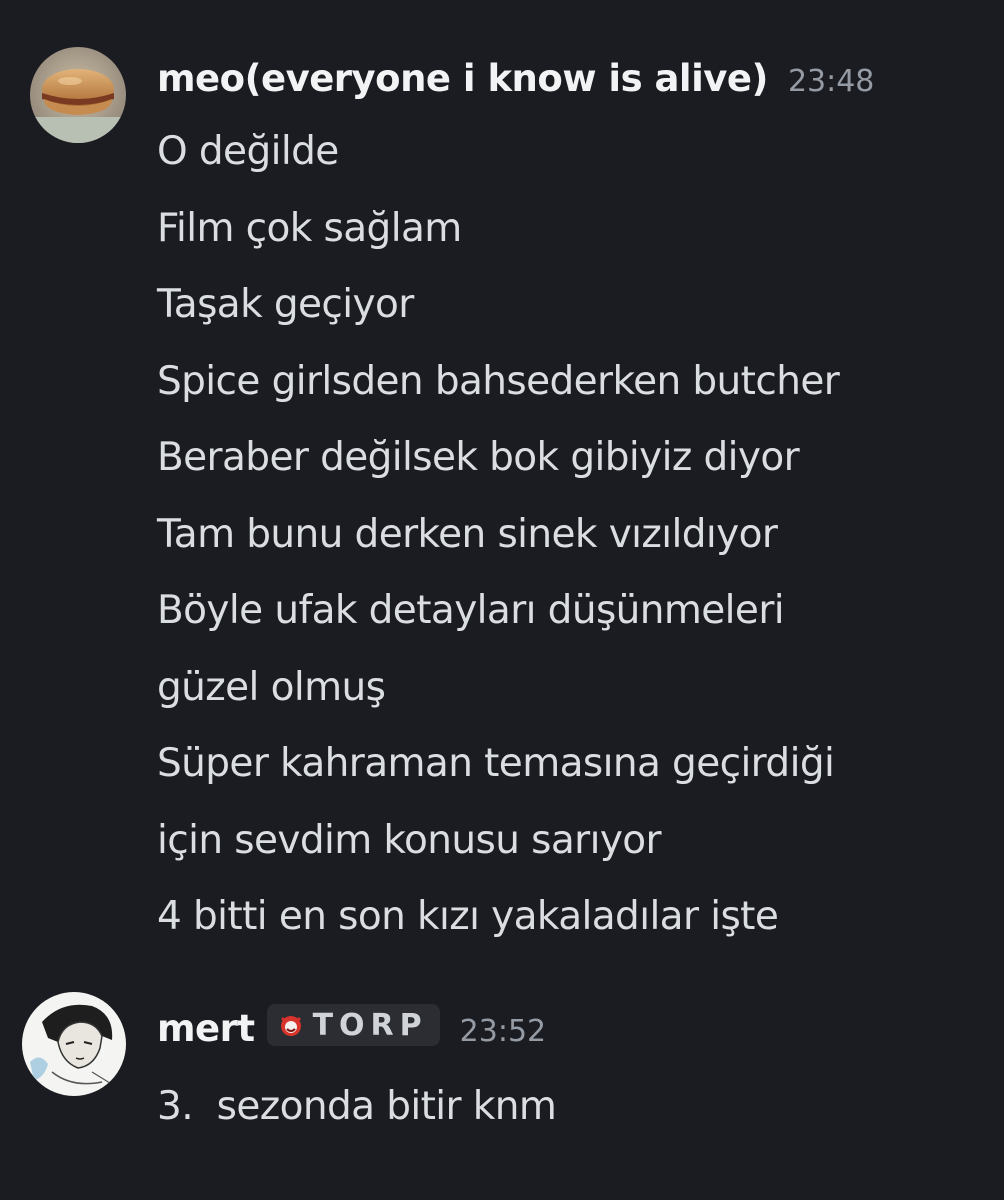 Image resolution: width=1004 pixels, height=1200 pixels. What do you see at coordinates (462, 78) in the screenshot?
I see `username: meo(everyone i know is alive)` at bounding box center [462, 78].